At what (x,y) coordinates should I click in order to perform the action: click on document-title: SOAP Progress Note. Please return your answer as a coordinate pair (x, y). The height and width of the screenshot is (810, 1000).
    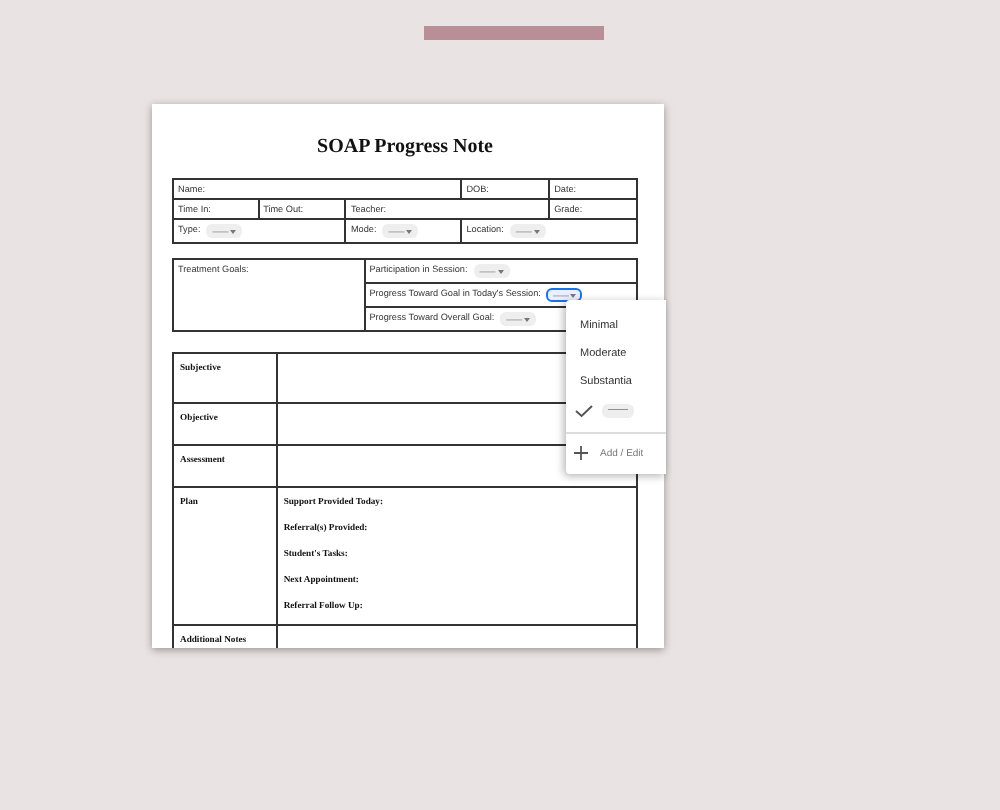
    Looking at the image, I should click on (405, 147).